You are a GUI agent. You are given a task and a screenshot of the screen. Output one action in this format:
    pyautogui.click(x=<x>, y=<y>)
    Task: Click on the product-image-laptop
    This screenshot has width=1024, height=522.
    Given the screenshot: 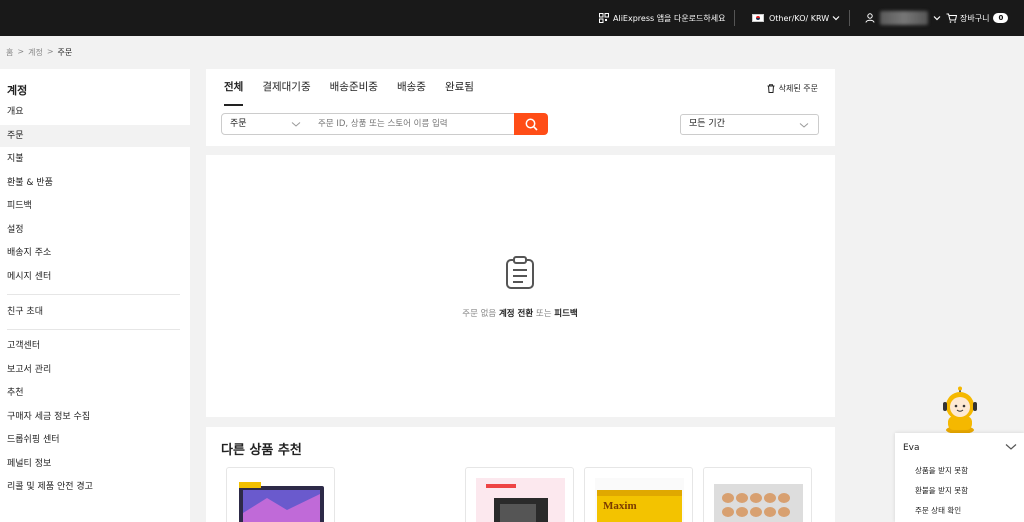 What is the action you would take?
    pyautogui.click(x=281, y=502)
    